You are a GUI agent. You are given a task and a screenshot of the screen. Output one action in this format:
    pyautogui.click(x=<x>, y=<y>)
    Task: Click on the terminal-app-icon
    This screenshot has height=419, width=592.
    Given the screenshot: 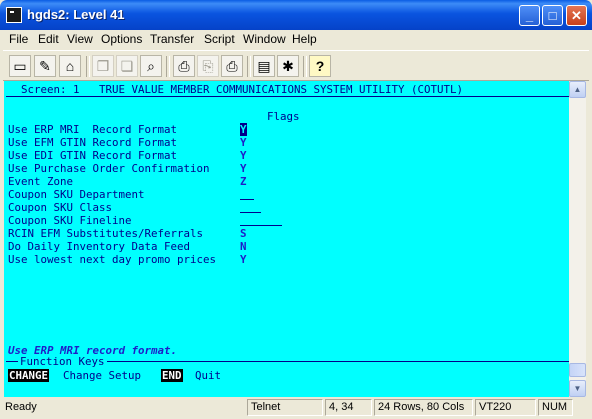 What is the action you would take?
    pyautogui.click(x=14, y=15)
    